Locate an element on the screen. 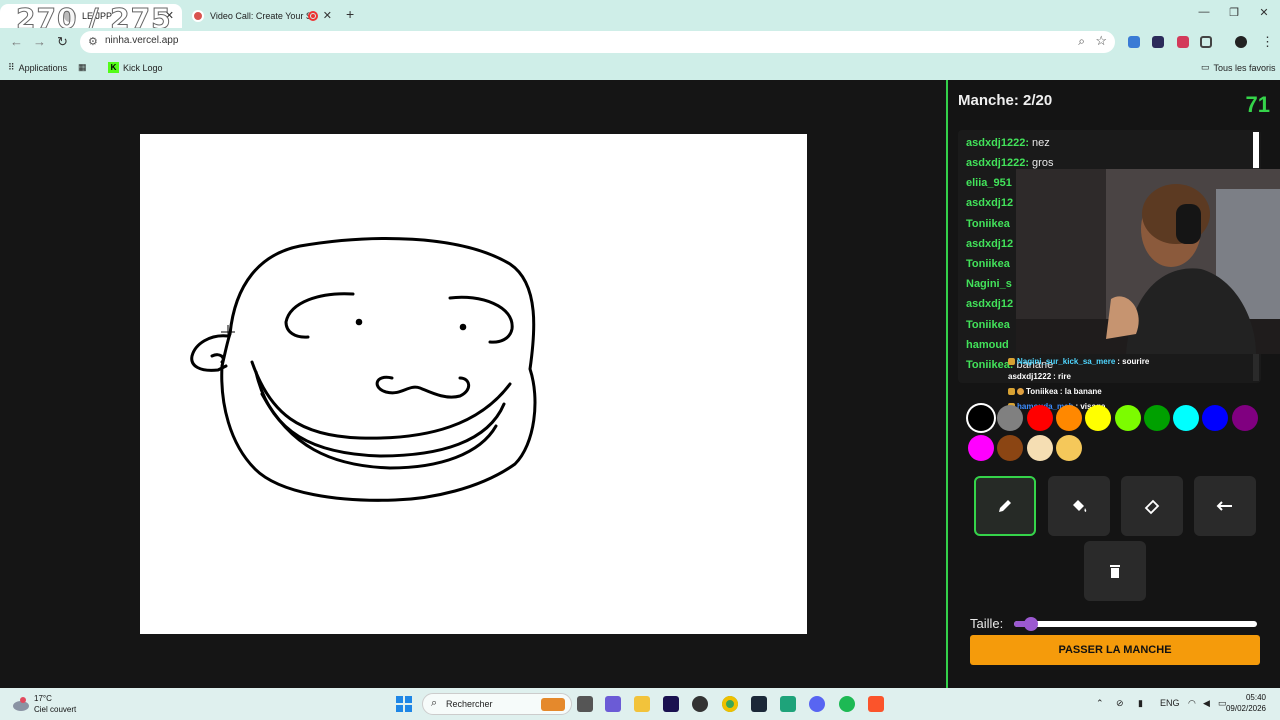 The width and height of the screenshot is (1280, 720). clock-date: 09/02/2026 is located at coordinates (1246, 708).